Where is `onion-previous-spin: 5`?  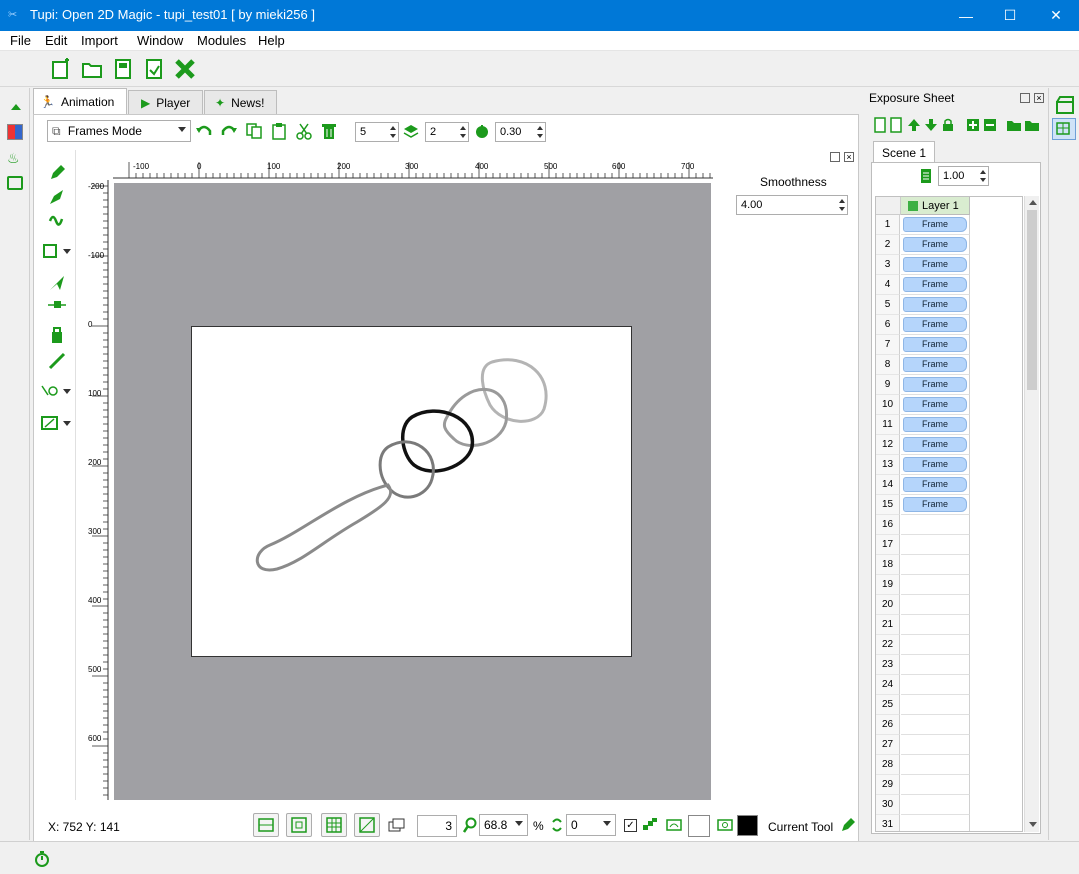 onion-previous-spin: 5 is located at coordinates (377, 132).